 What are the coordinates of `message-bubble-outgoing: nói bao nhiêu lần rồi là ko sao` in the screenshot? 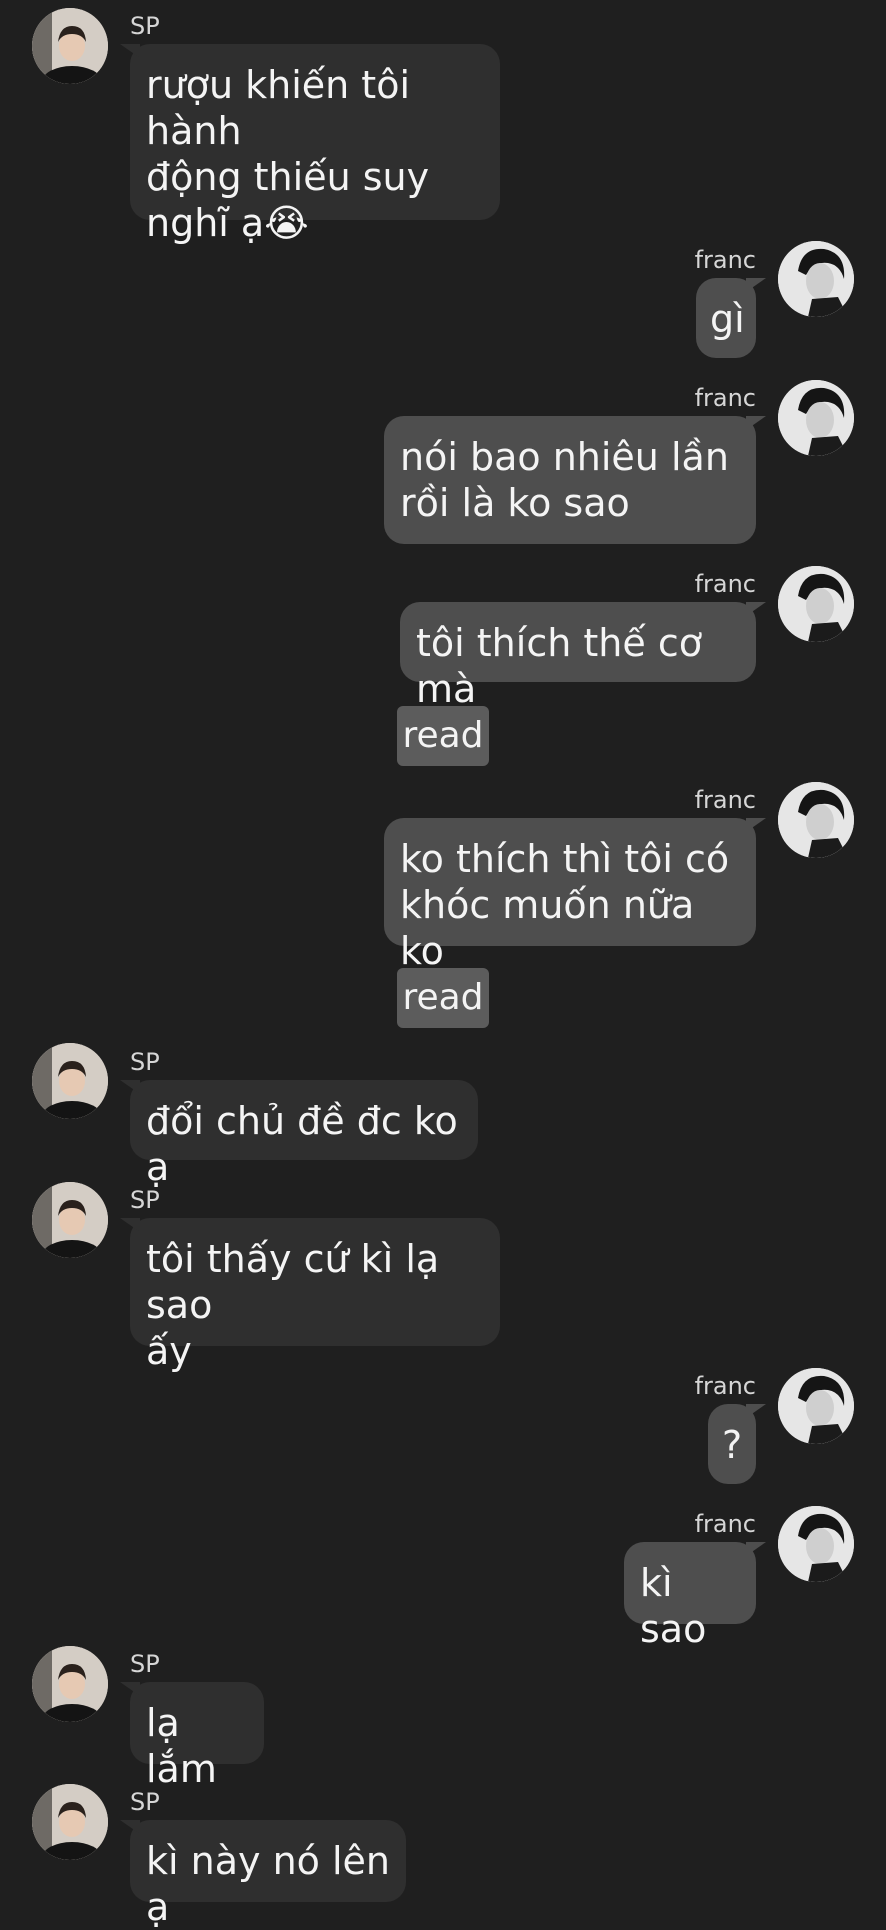 It's located at (575, 480).